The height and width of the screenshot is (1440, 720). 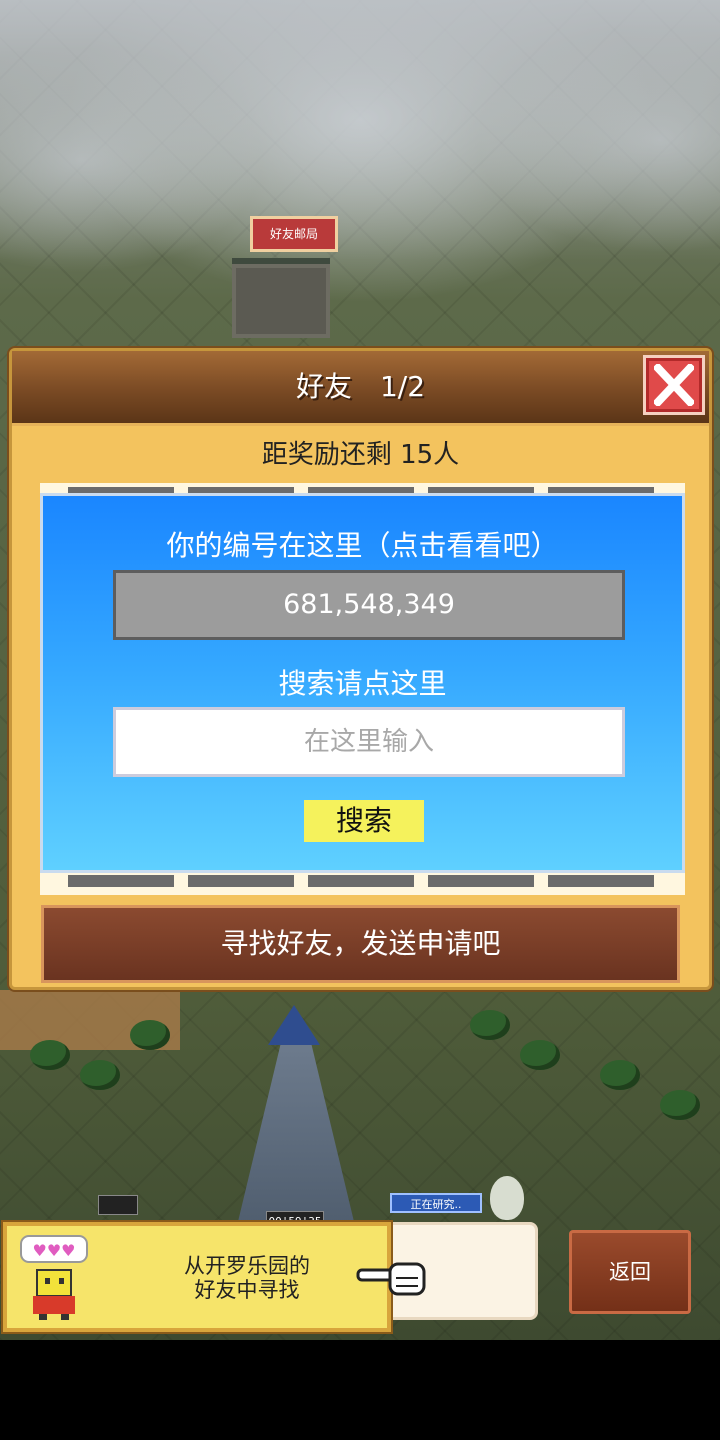 I want to click on dialog-title-bar: 好友 1/2, so click(x=360, y=388).